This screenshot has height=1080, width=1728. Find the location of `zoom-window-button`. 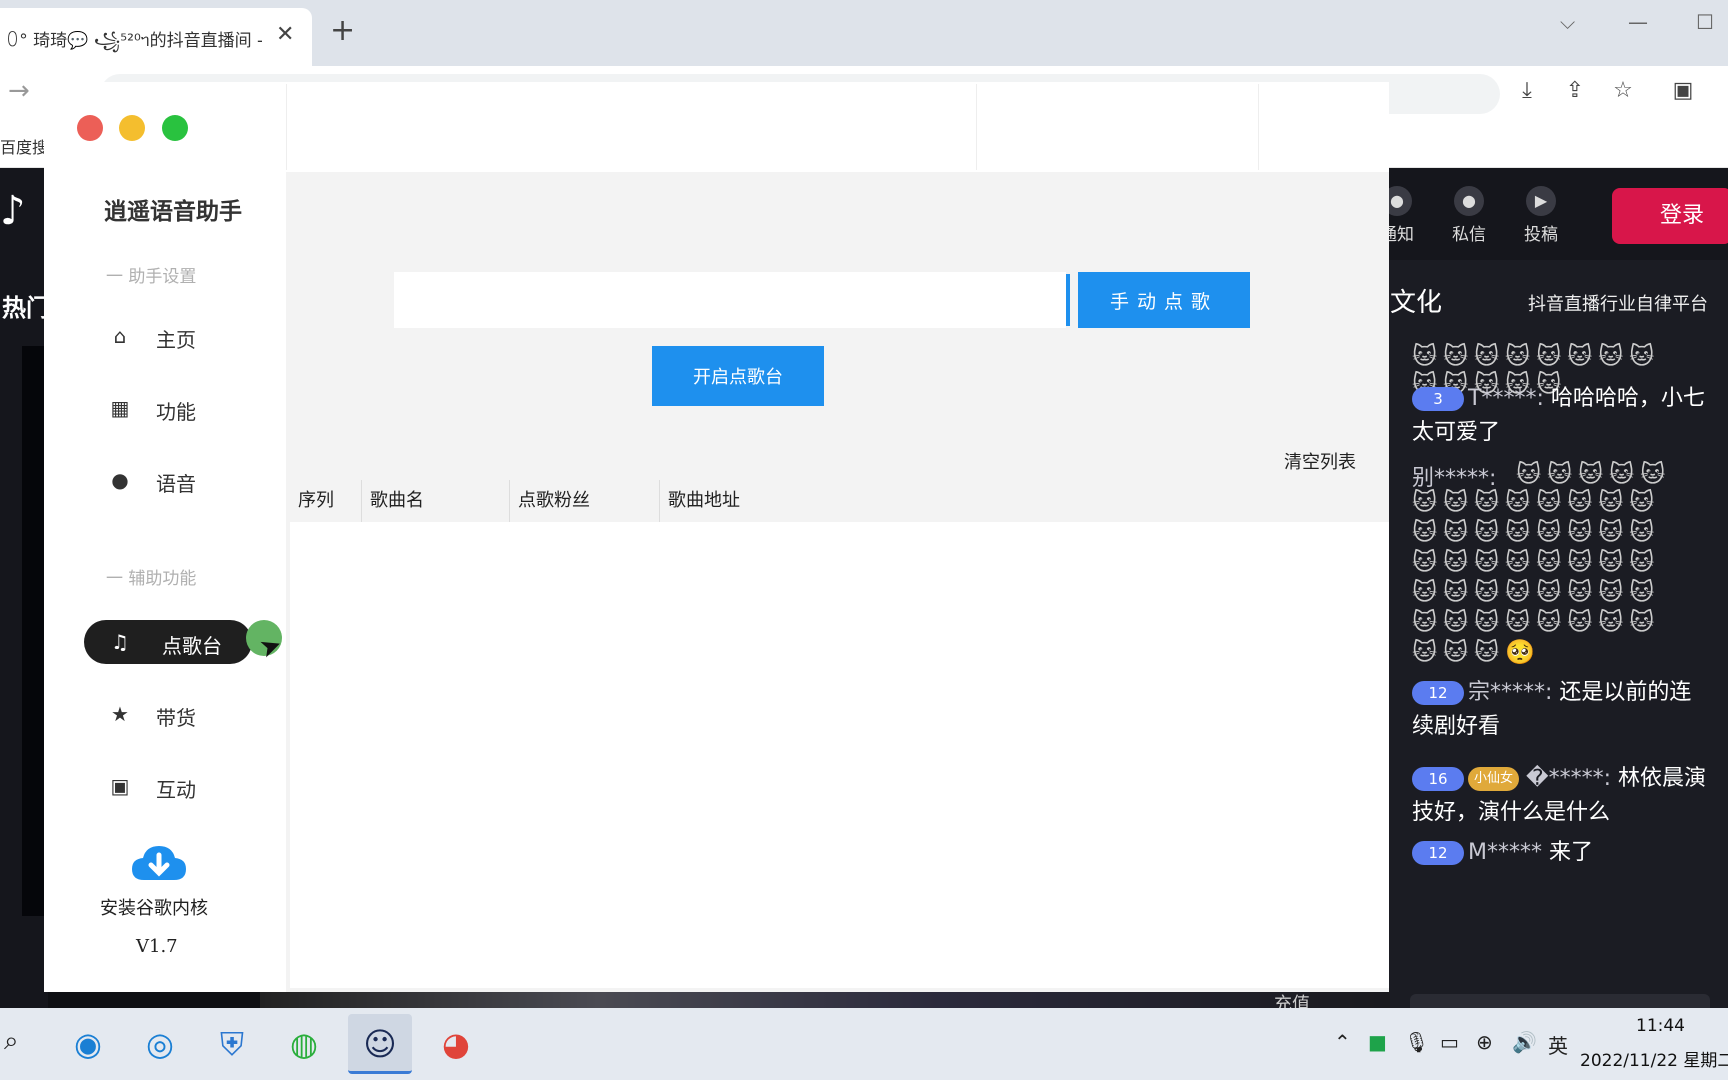

zoom-window-button is located at coordinates (175, 128).